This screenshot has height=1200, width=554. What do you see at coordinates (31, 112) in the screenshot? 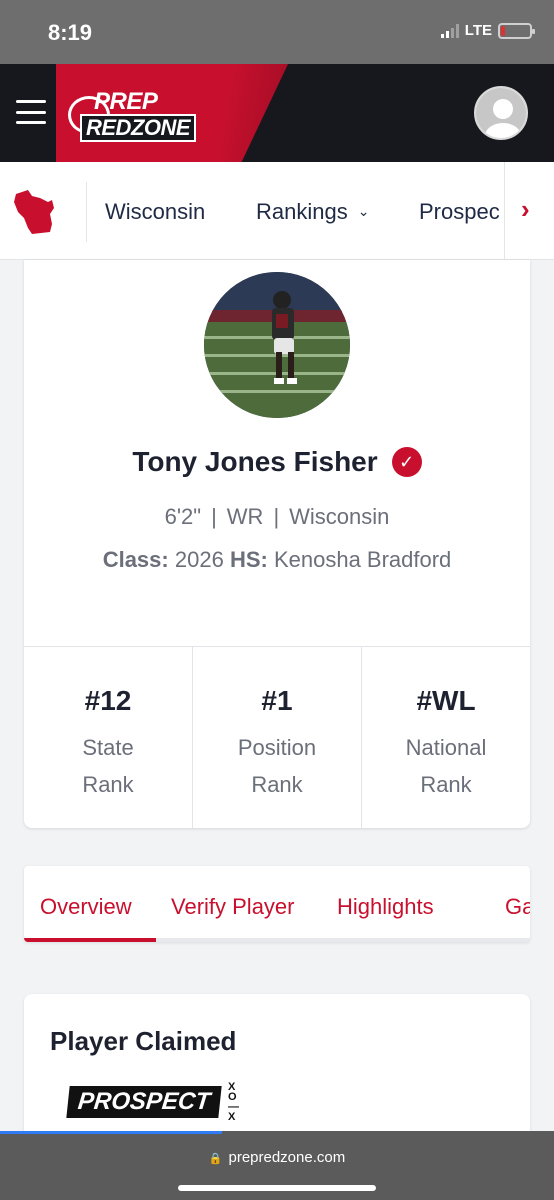
I see `menu-icon` at bounding box center [31, 112].